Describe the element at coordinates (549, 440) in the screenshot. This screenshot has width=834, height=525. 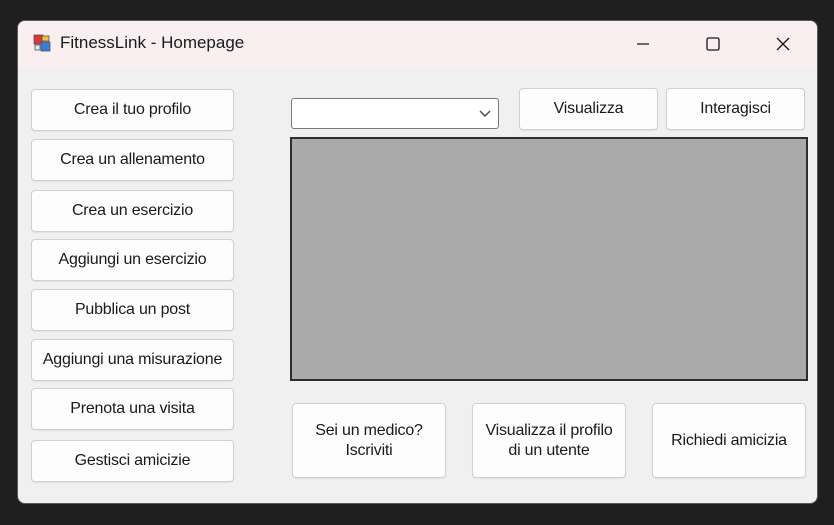
I see `visualizza-profilo-utente-button: Visualizza il profilo di un utente` at that location.